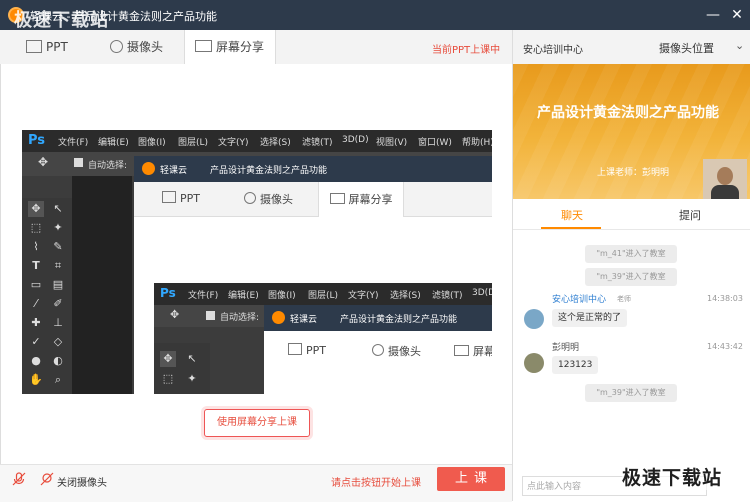 This screenshot has width=750, height=502. I want to click on tab-screen-share: 屏幕分享, so click(230, 47).